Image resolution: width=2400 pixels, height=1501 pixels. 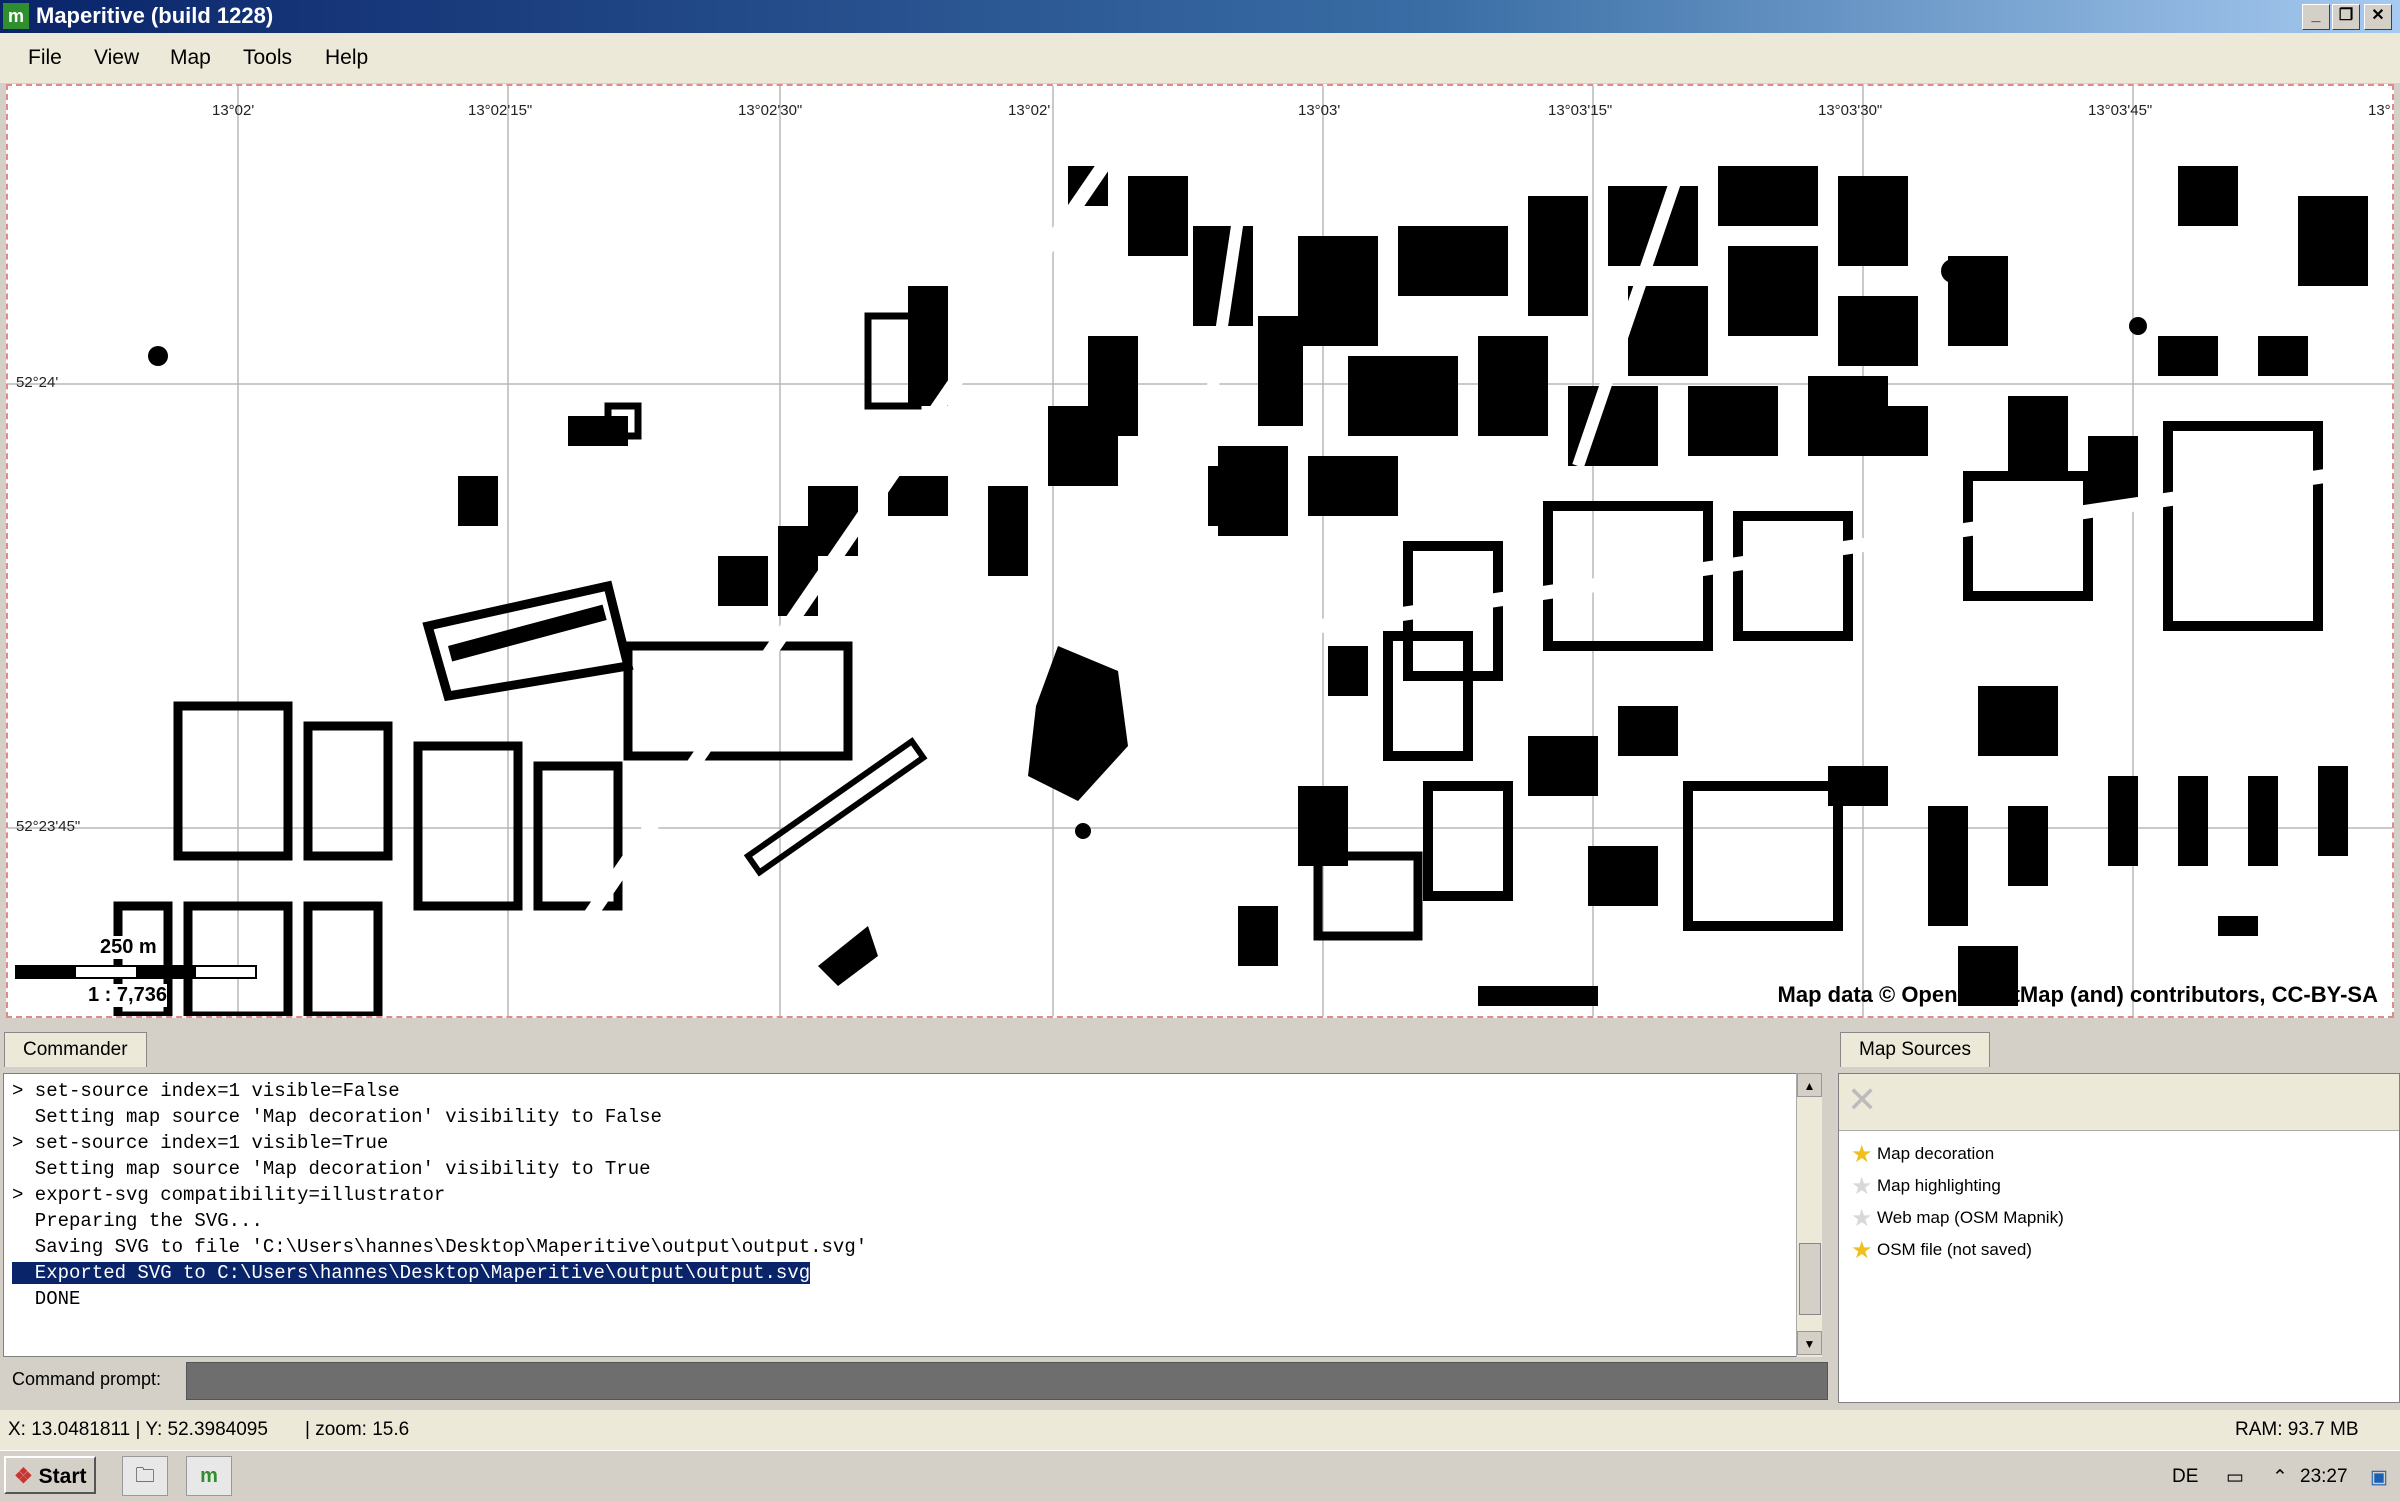 What do you see at coordinates (1580, 110) in the screenshot?
I see `grid-label-top: 13°03'15"` at bounding box center [1580, 110].